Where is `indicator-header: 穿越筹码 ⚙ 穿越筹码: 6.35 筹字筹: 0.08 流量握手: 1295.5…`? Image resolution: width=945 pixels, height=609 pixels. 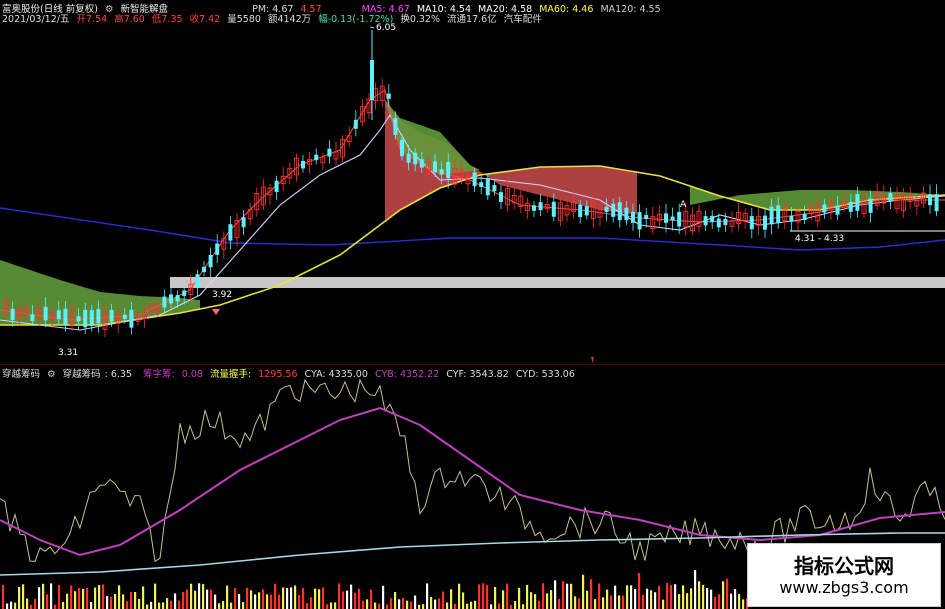
indicator-header: 穿越筹码 ⚙ 穿越筹码: 6.35 筹字筹: 0.08 流量握手: 1295.5… is located at coordinates (290, 373).